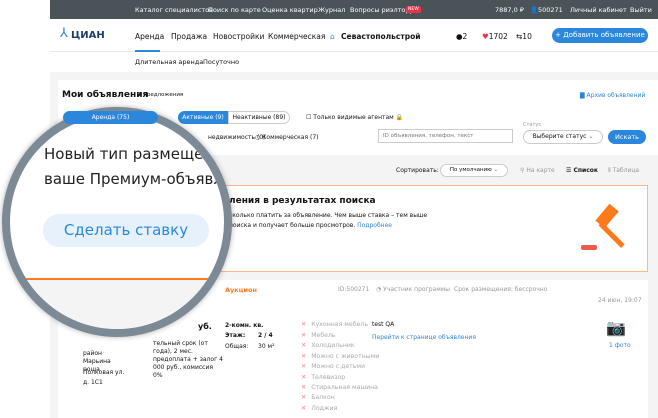 The image size is (658, 418). Describe the element at coordinates (133, 179) in the screenshot. I see `lens-text: ваше Премиум-объявл` at that location.